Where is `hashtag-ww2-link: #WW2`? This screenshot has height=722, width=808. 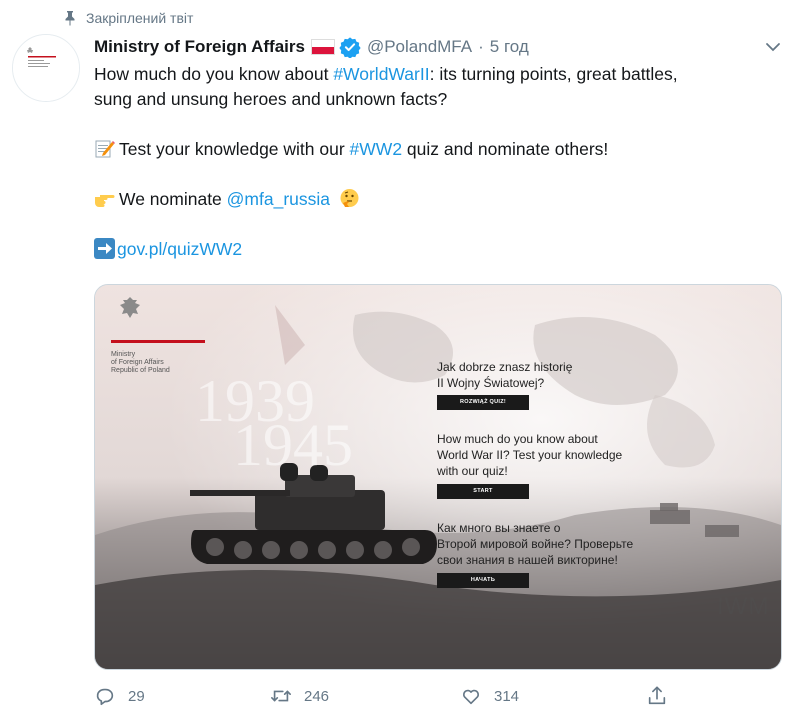 hashtag-ww2-link: #WW2 is located at coordinates (376, 149).